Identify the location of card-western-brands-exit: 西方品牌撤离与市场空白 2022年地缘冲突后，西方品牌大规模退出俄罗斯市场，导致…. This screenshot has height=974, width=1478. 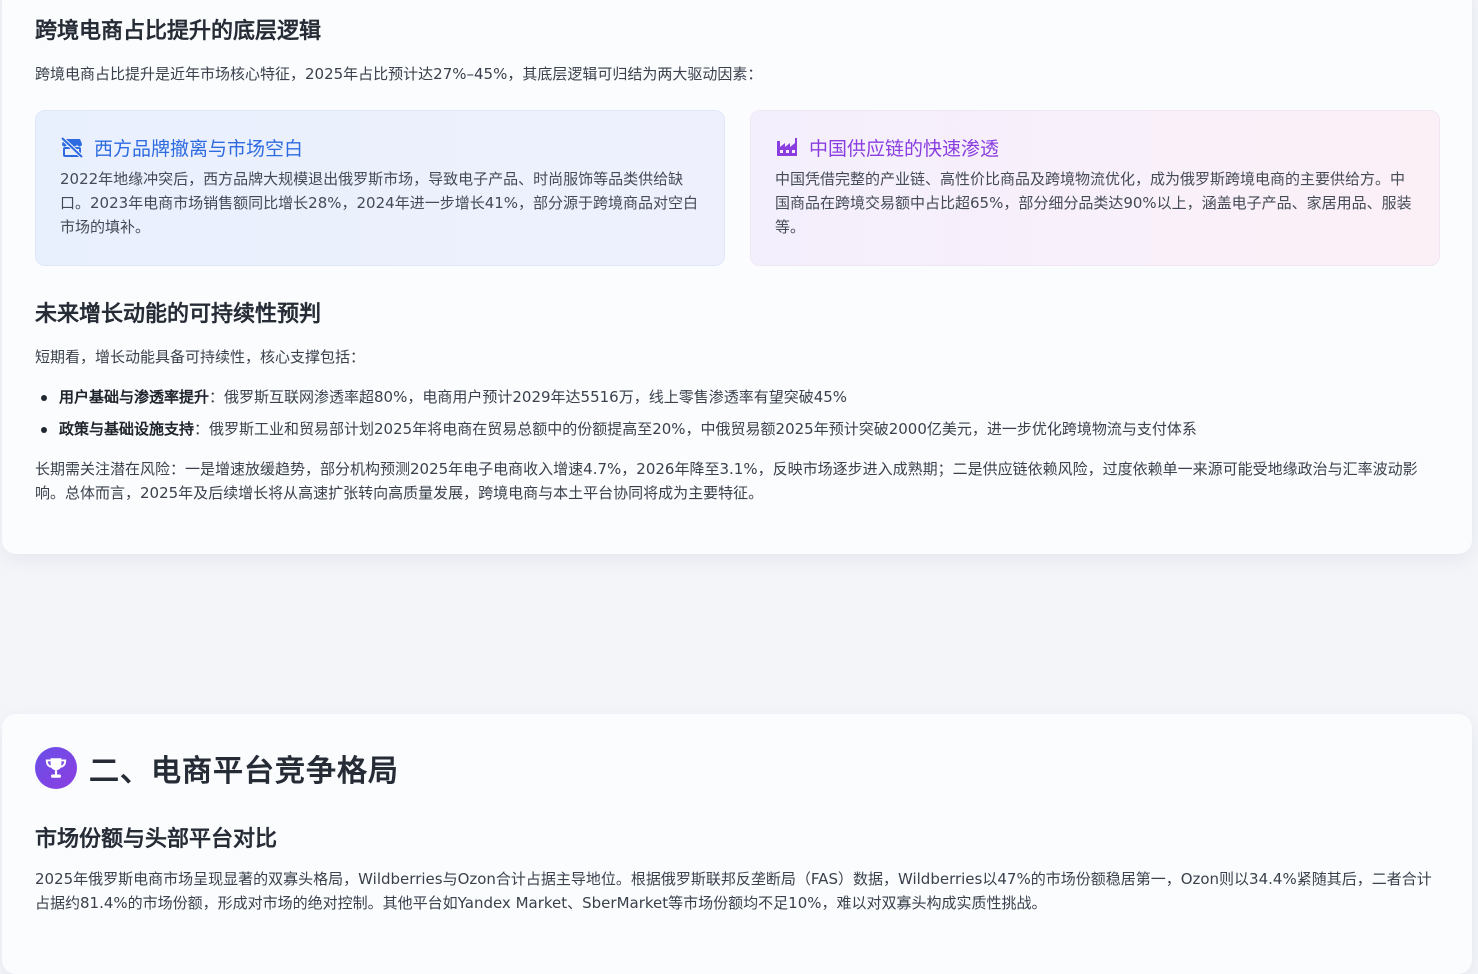
(380, 188).